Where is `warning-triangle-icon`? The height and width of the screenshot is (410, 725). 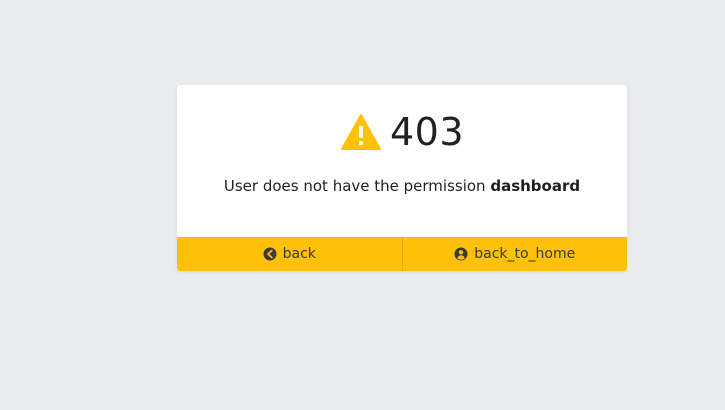
warning-triangle-icon is located at coordinates (360, 132).